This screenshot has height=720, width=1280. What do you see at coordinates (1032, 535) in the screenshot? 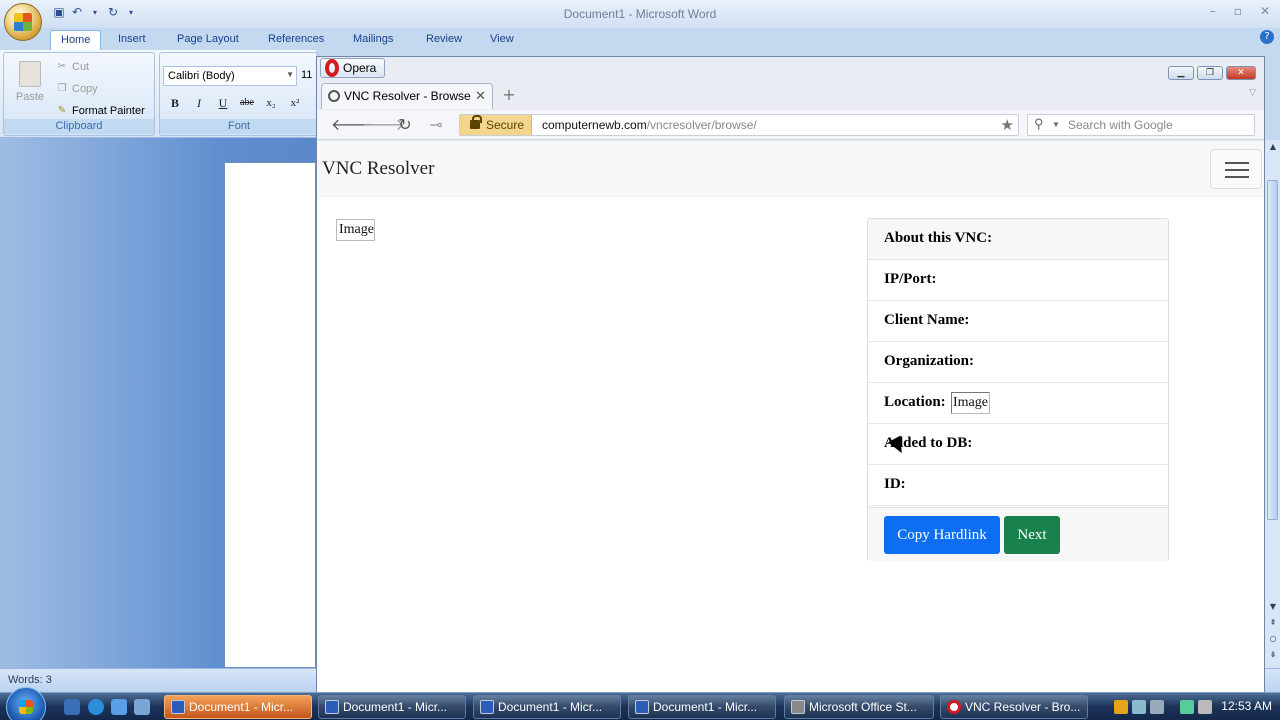
I see `next-button: Next` at bounding box center [1032, 535].